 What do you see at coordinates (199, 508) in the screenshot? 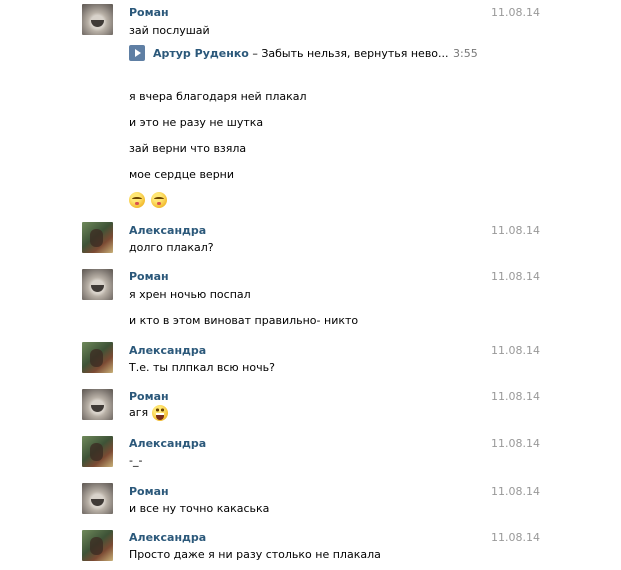
I see `message-text: и все ну точно какаська` at bounding box center [199, 508].